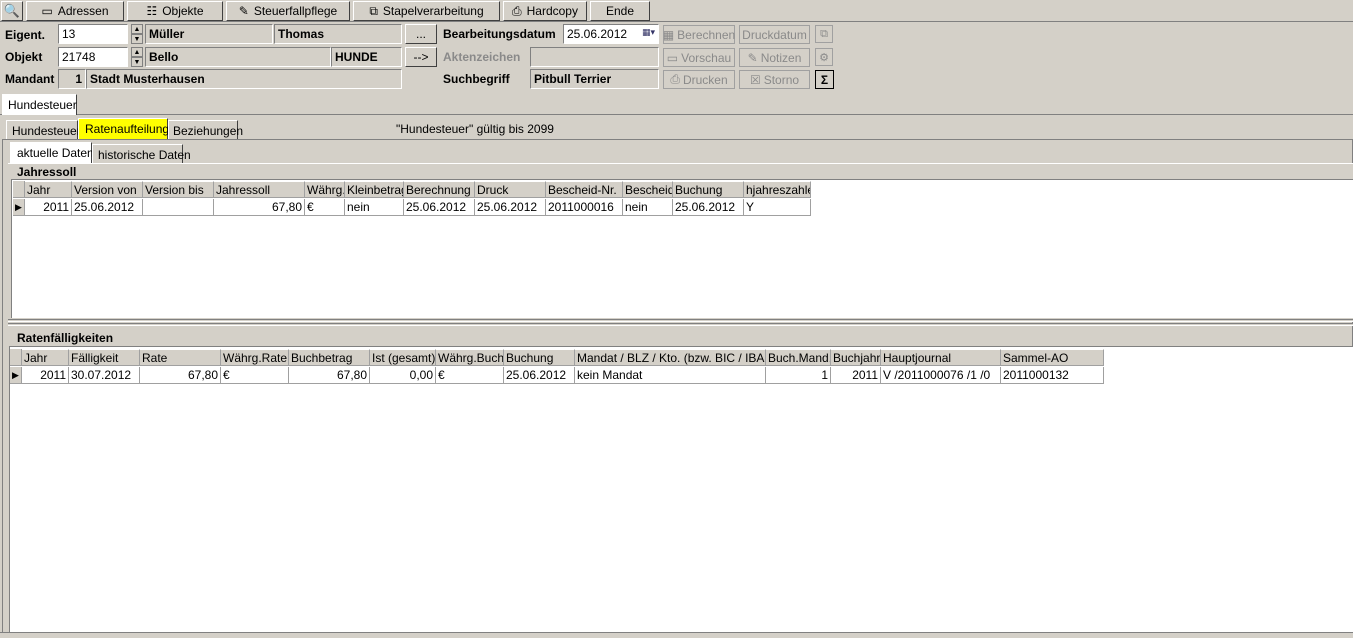 This screenshot has width=1353, height=638. I want to click on ende-button: Ende, so click(620, 11).